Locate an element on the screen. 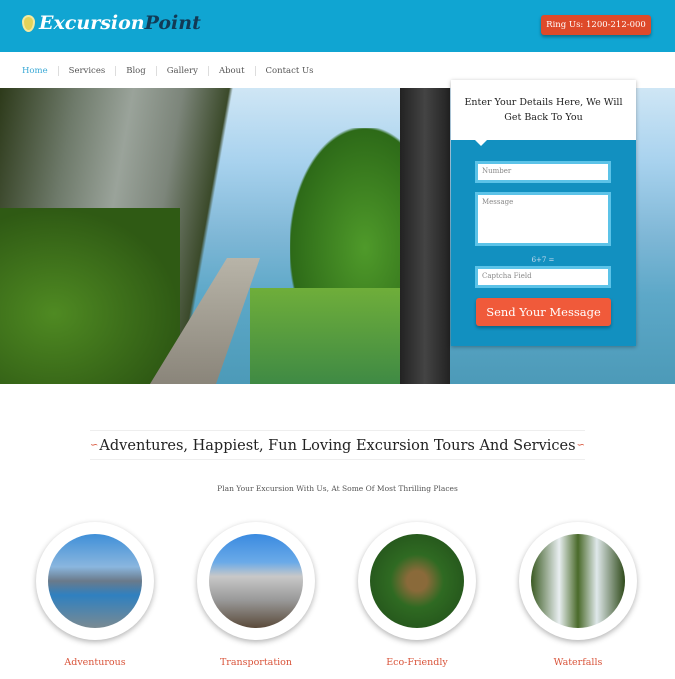 The width and height of the screenshot is (675, 679). feature-label: Transportation is located at coordinates (256, 662).